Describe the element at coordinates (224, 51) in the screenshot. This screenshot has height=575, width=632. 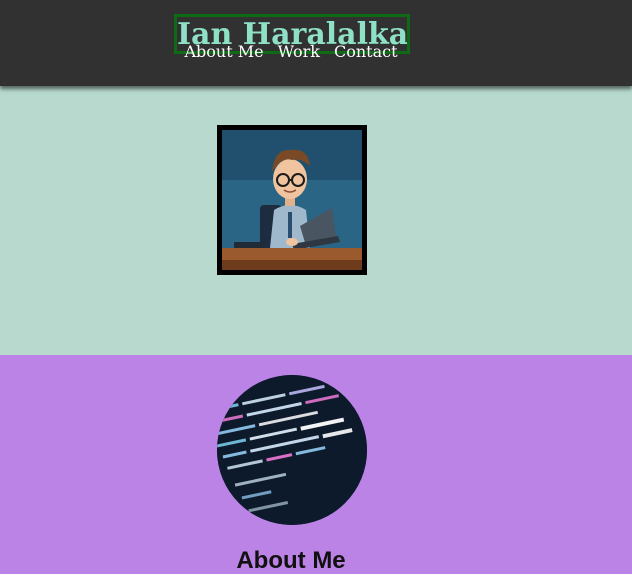
I see `nav-link-about-me: About Me` at that location.